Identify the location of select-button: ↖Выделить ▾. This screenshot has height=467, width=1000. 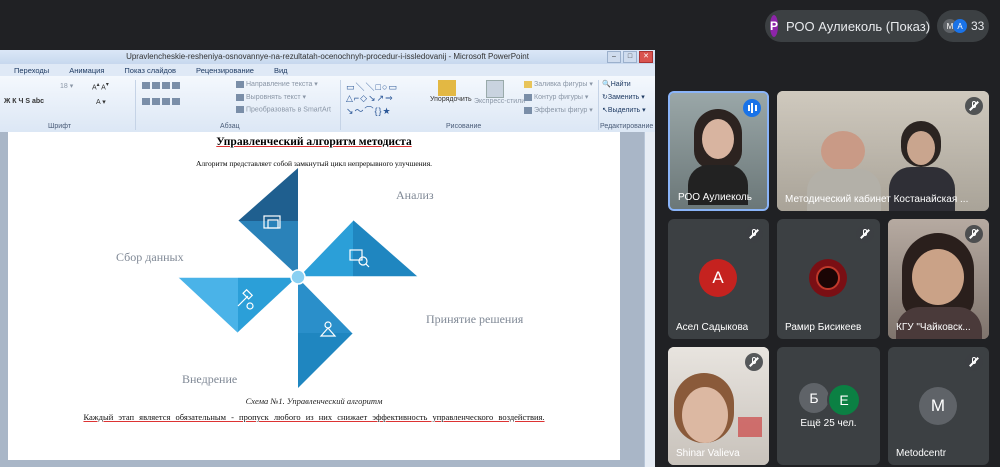
(624, 110).